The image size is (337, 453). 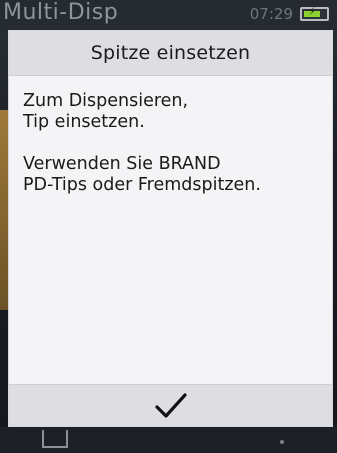 What do you see at coordinates (122, 164) in the screenshot?
I see `message-line: Verwenden Sie BRAND` at bounding box center [122, 164].